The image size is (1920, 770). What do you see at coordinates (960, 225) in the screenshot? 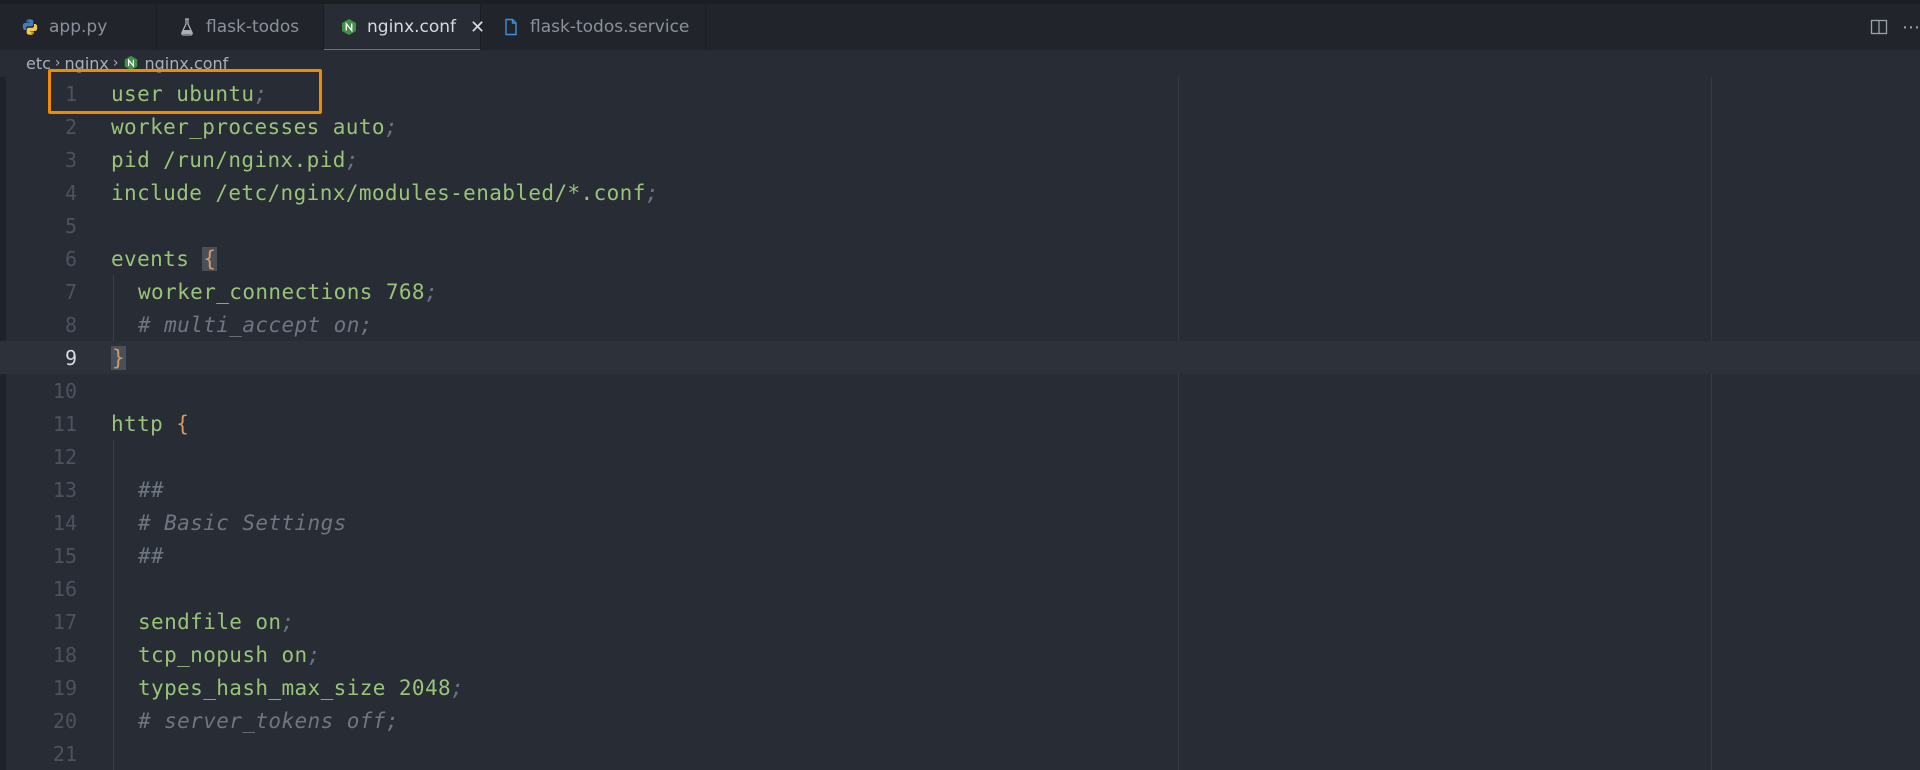
I see `code-line: 5` at bounding box center [960, 225].